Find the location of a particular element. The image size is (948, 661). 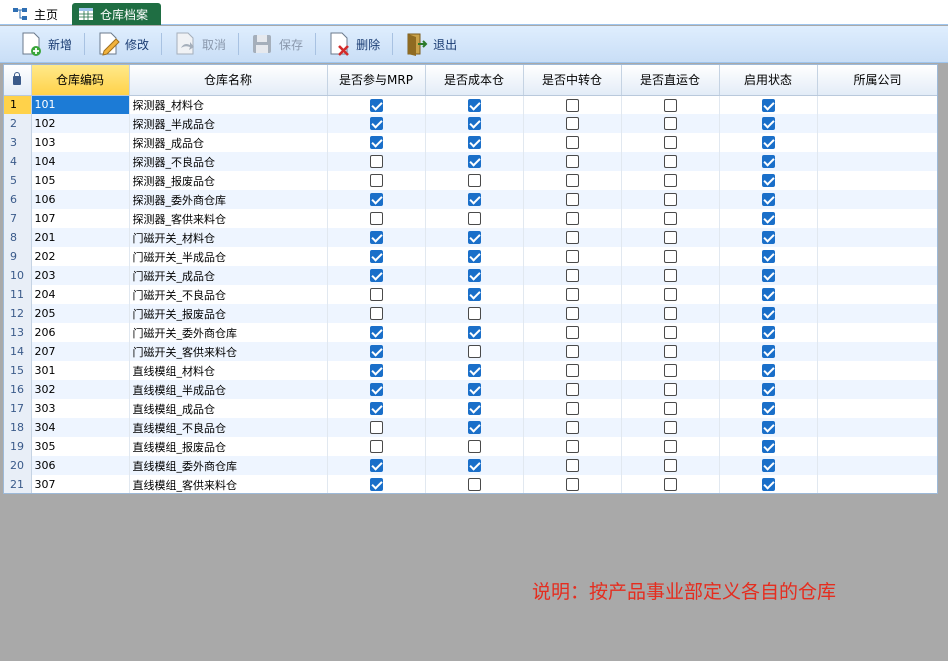

warehouse-code-cell: 201 is located at coordinates (80, 237).